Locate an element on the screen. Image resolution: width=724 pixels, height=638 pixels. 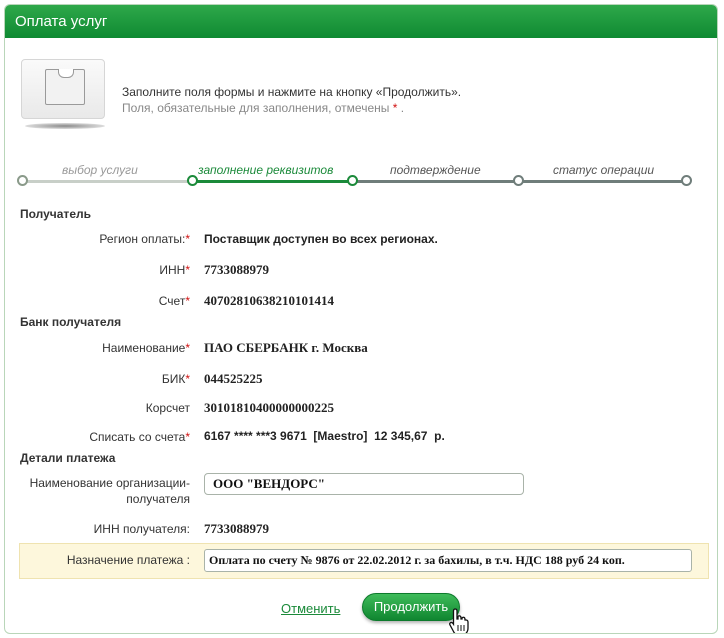
intro-required-suffix: . is located at coordinates (402, 108).